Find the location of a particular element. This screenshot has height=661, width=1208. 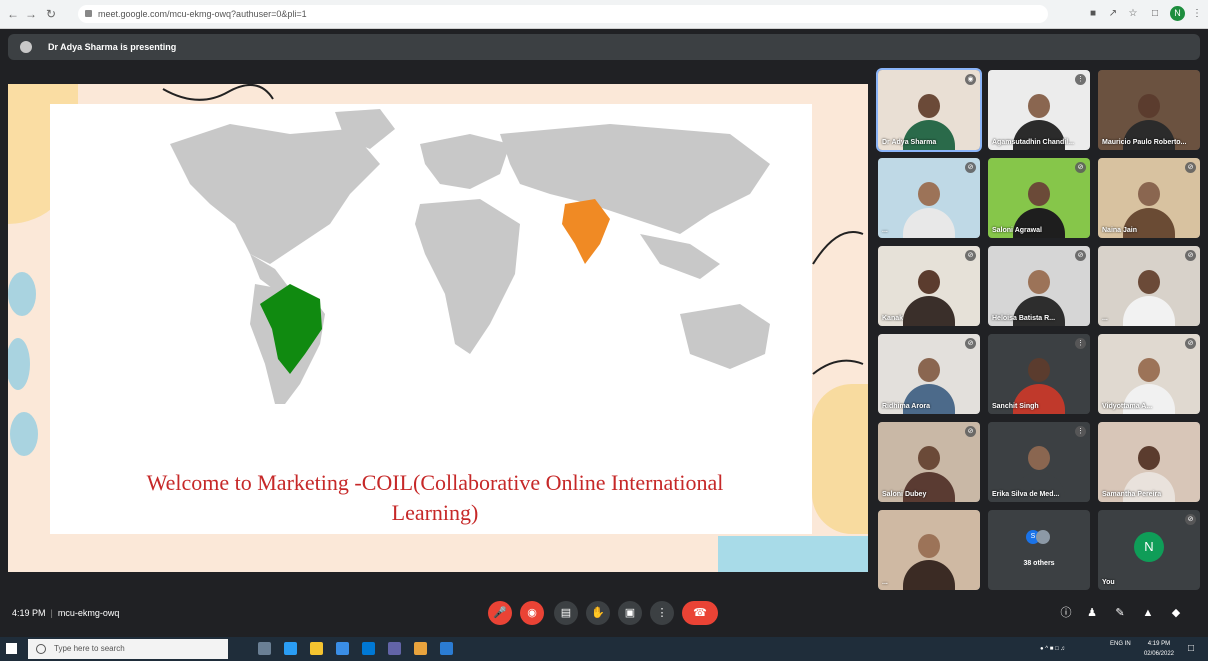

participant-tile: ⊘ Naina Jain is located at coordinates (1149, 198).